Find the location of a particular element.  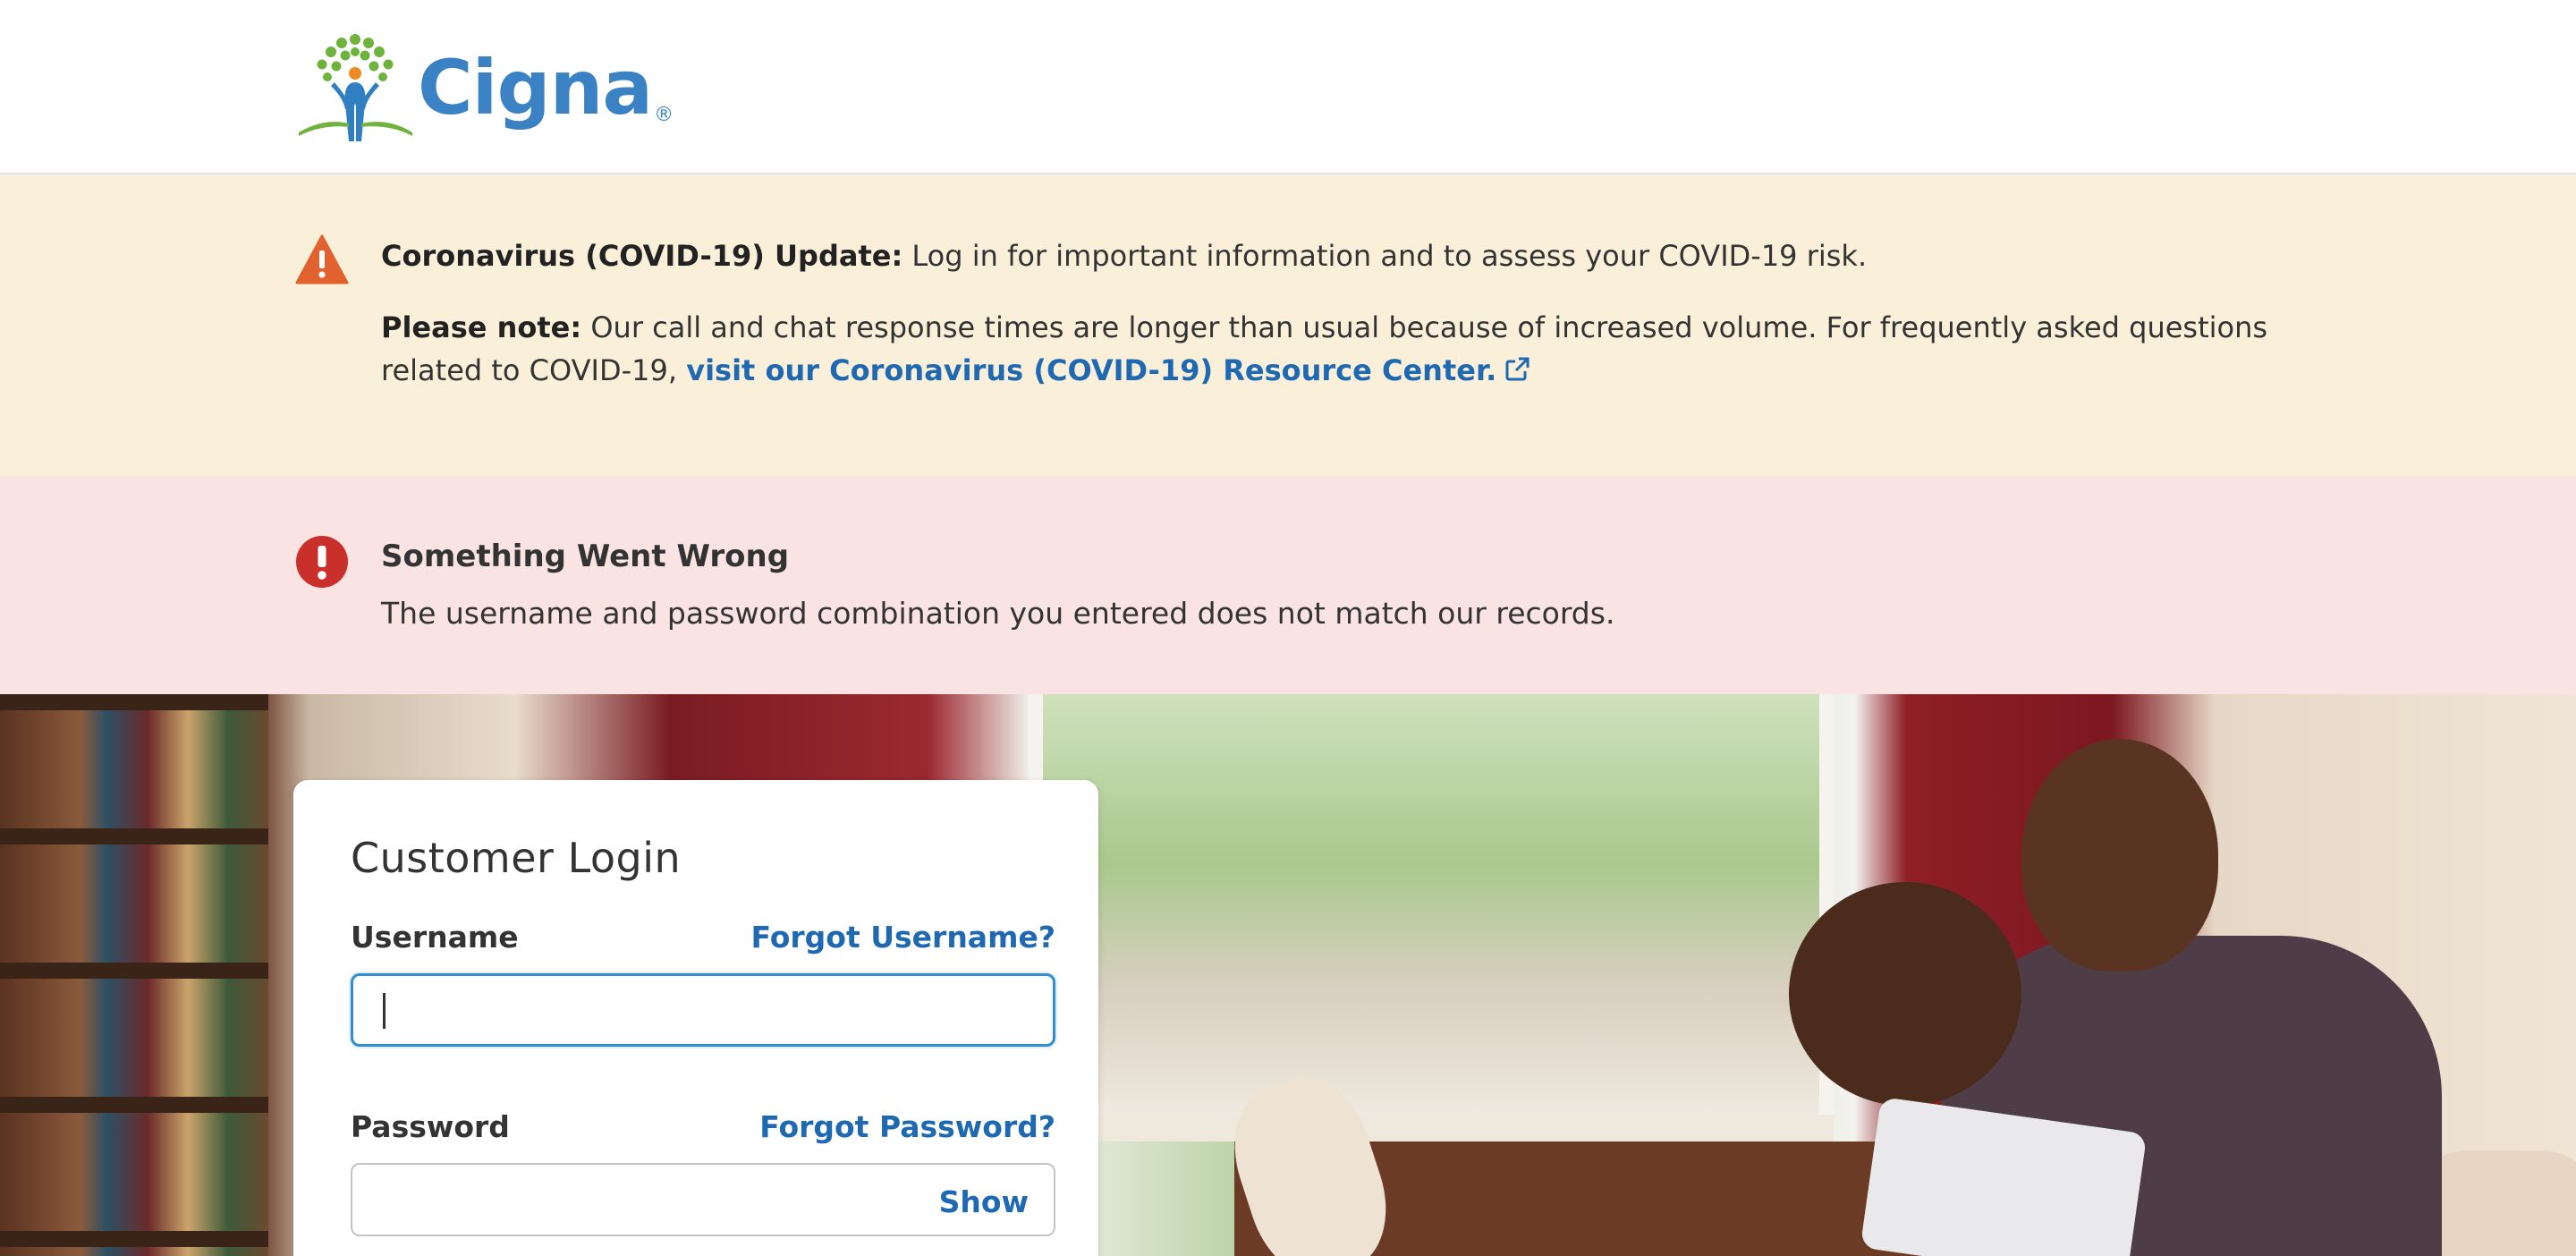

username-input is located at coordinates (703, 1010).